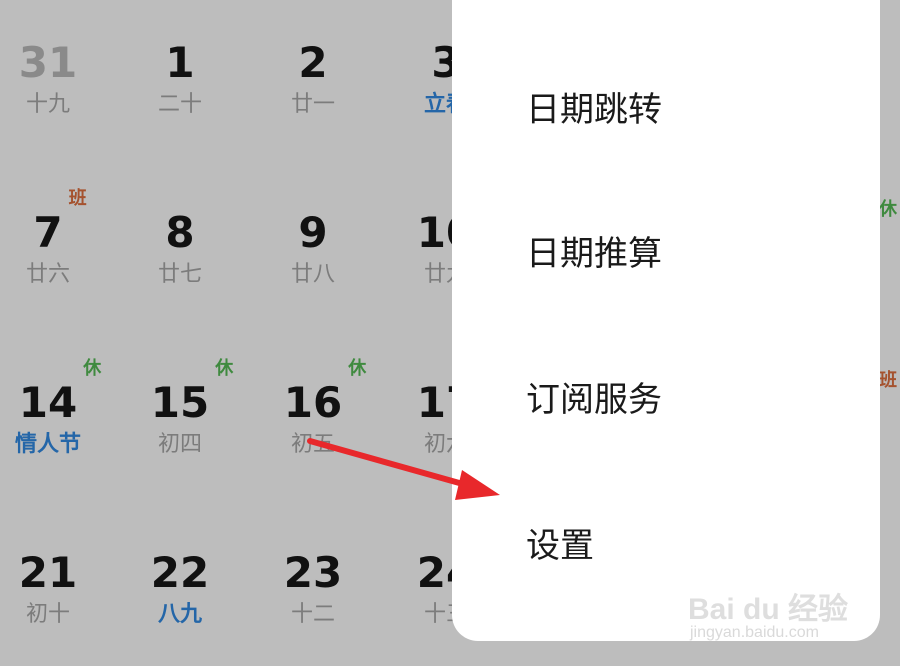 The image size is (900, 666). I want to click on baidu-watermark: Bai du 经验 jingyan.baidu.com, so click(788, 611).